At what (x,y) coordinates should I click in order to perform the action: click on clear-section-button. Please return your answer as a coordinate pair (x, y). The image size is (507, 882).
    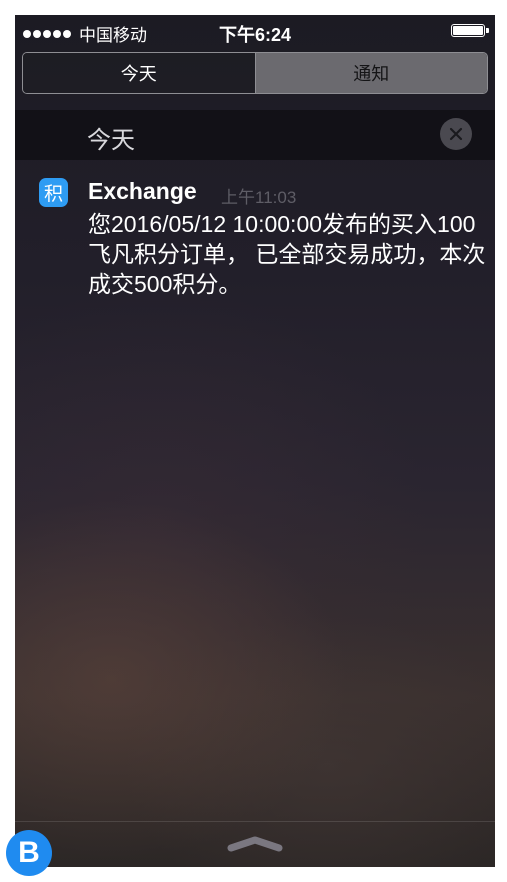
    Looking at the image, I should click on (456, 134).